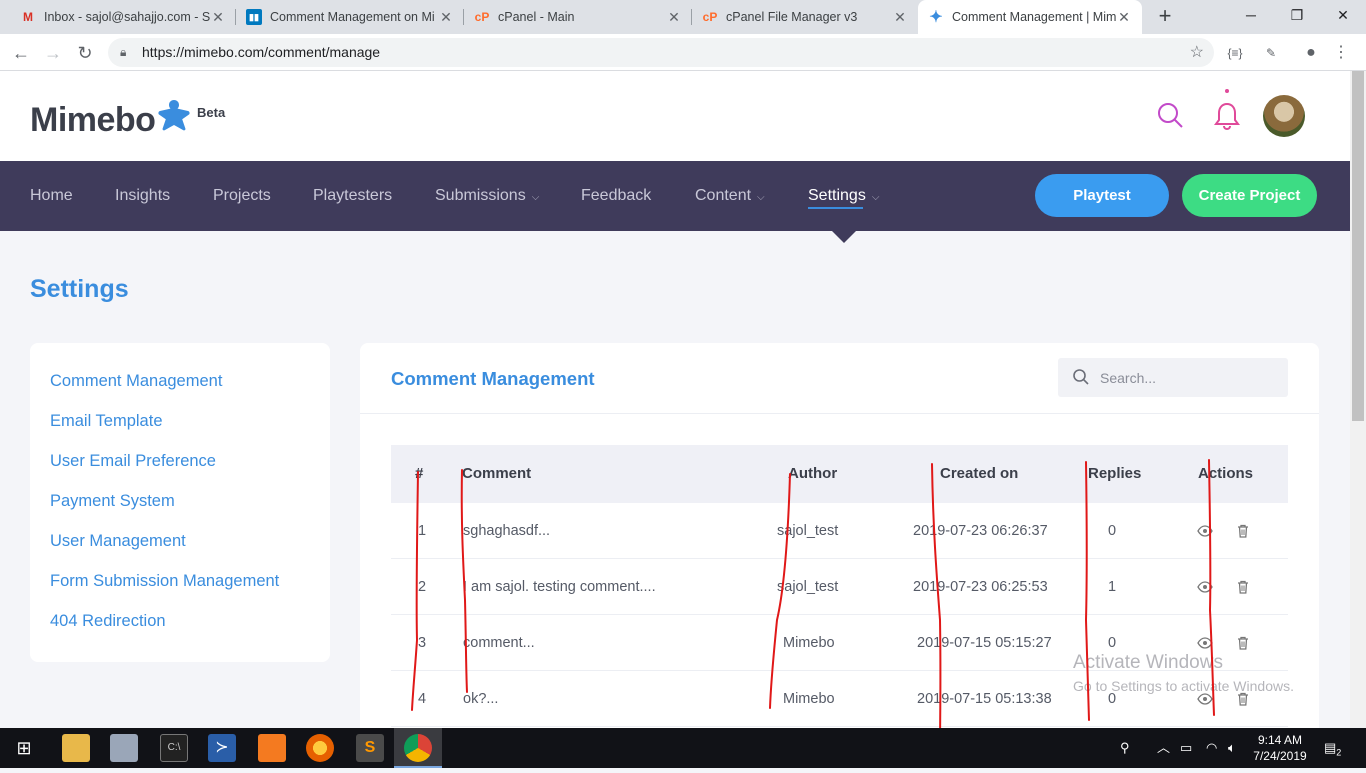 This screenshot has width=1366, height=773. Describe the element at coordinates (1343, 15) in the screenshot. I see `close-window-button: ✕` at that location.